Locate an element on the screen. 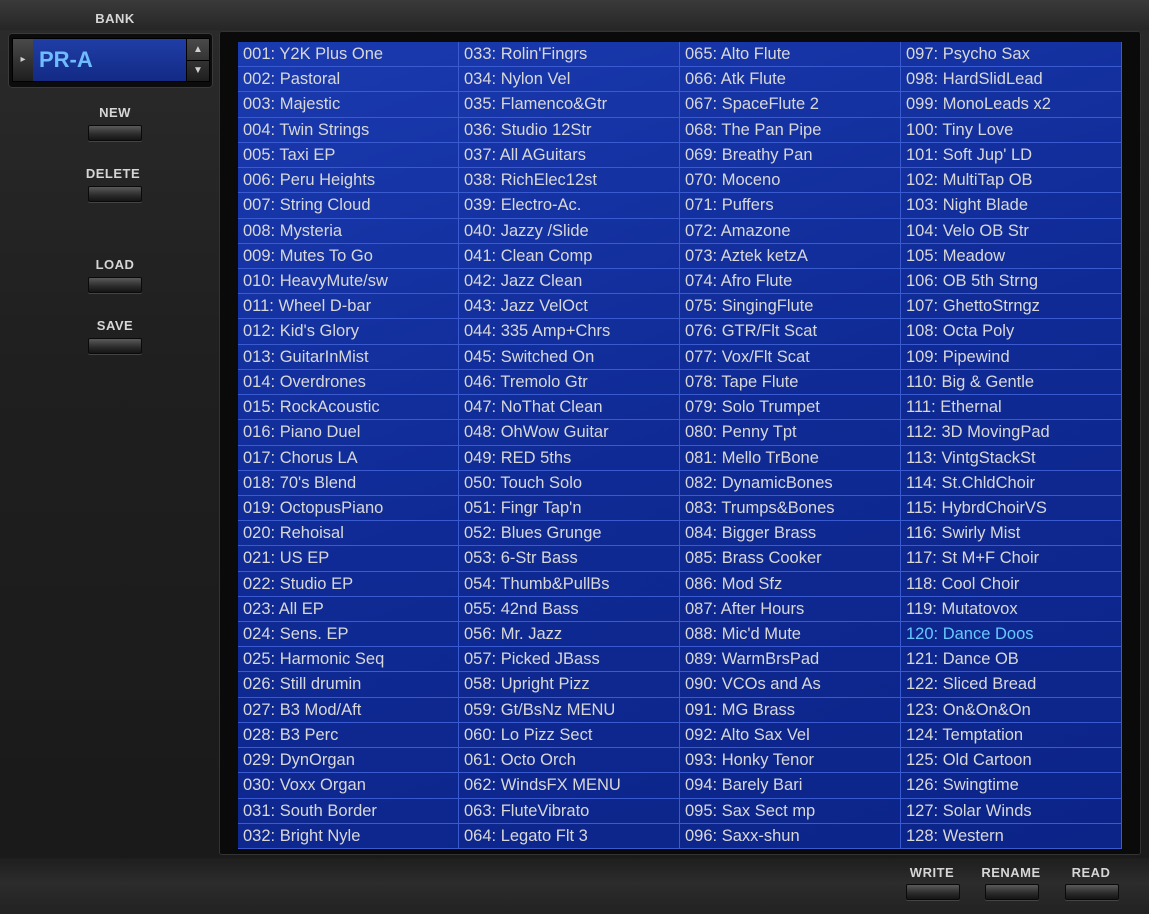  patch-item: 066: Atk Flute is located at coordinates (790, 80).